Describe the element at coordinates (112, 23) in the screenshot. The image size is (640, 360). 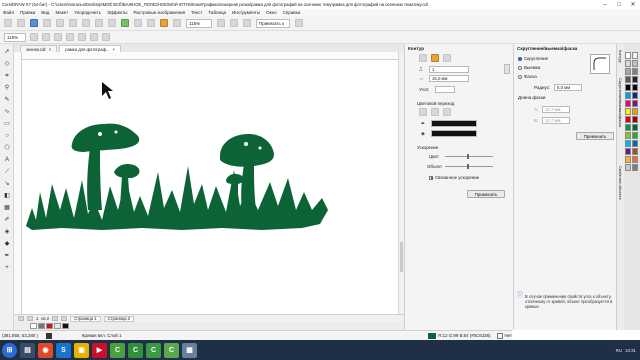
I see `redo-icon` at that location.